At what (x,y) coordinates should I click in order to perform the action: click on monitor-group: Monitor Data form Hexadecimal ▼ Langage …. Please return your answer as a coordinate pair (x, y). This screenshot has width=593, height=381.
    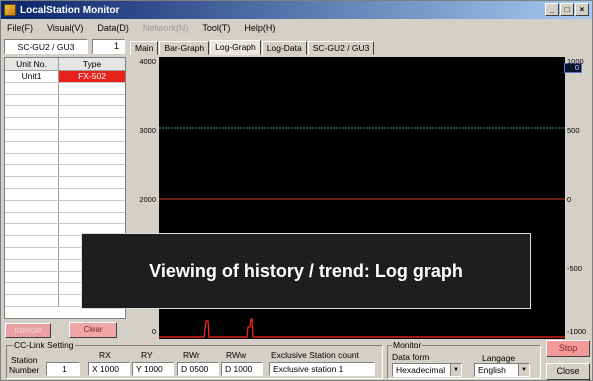
    Looking at the image, I should click on (464, 359).